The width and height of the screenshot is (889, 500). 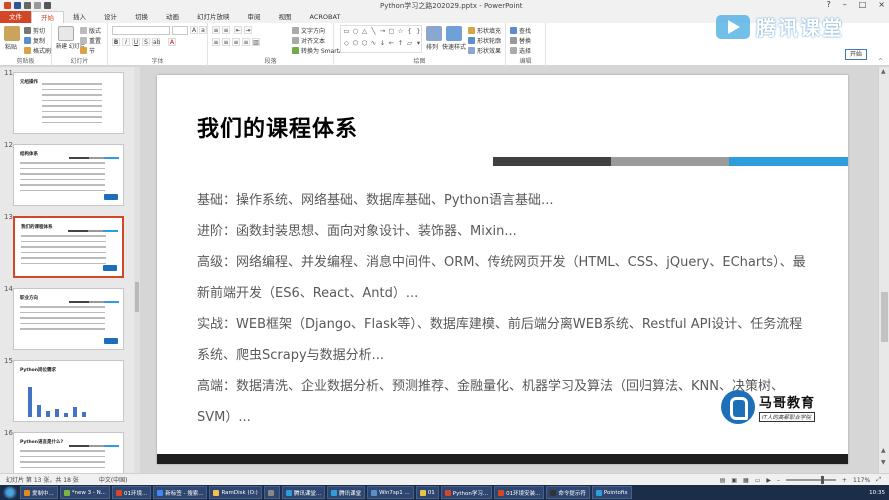 I want to click on reading-view-icon: ▭, so click(x=758, y=480).